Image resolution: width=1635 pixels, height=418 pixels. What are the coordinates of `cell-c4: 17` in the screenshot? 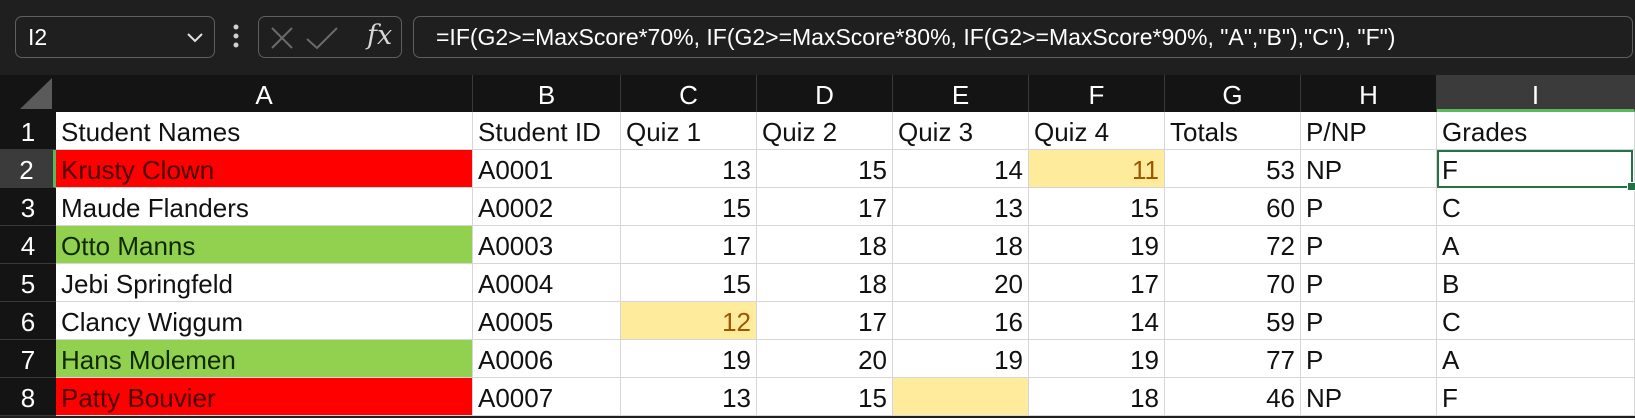 It's located at (689, 245).